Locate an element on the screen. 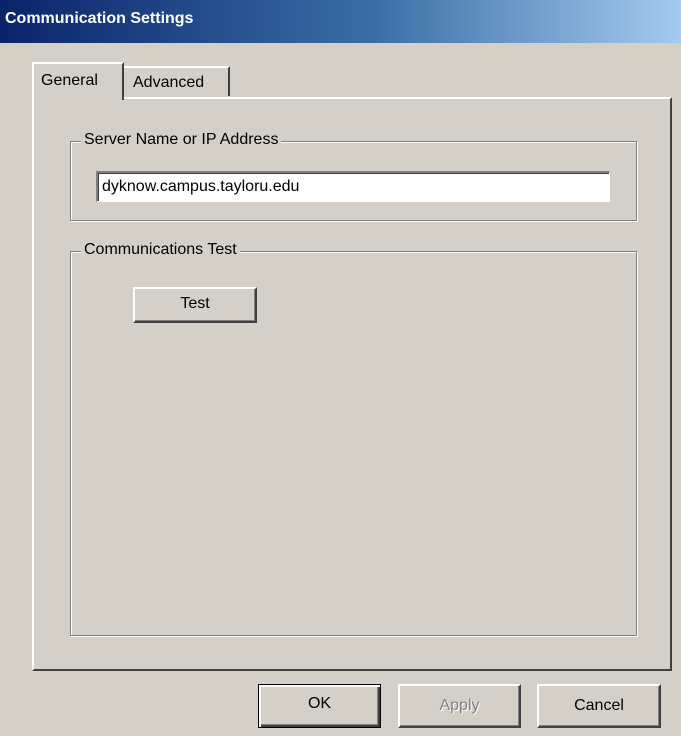 The image size is (681, 736). ok-button: OK is located at coordinates (319, 706).